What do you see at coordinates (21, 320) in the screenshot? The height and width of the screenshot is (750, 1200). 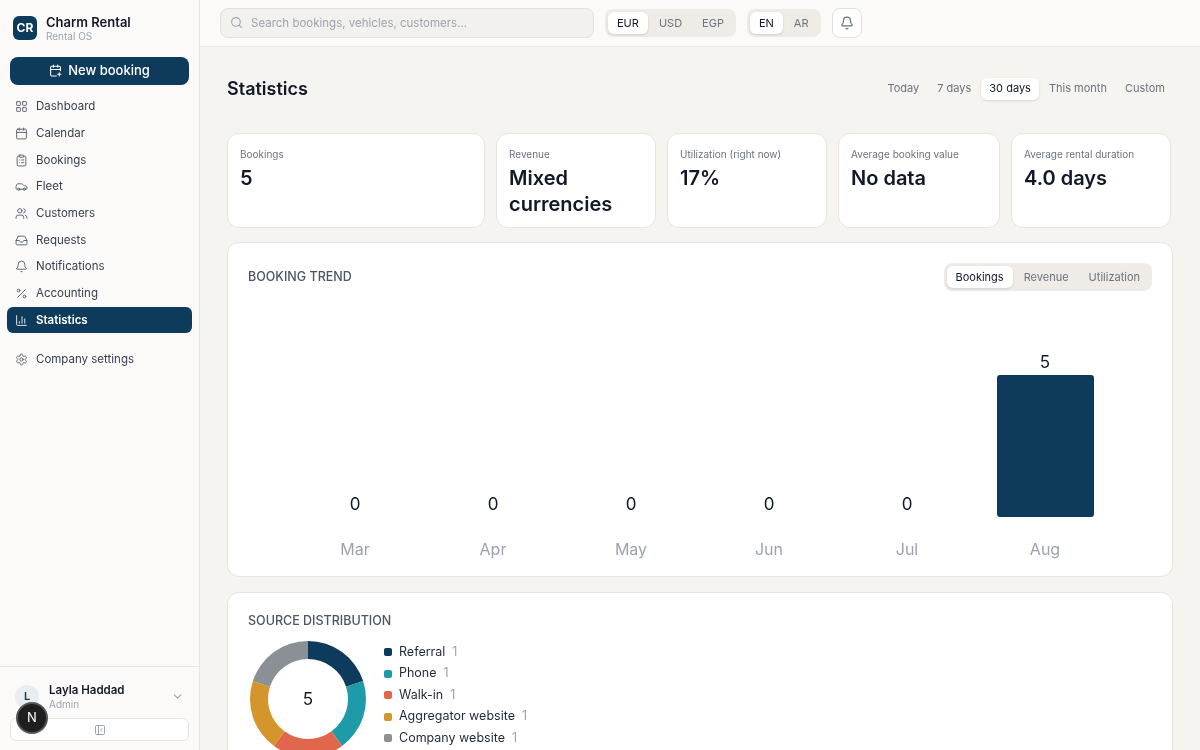 I see `bar-chart-icon` at bounding box center [21, 320].